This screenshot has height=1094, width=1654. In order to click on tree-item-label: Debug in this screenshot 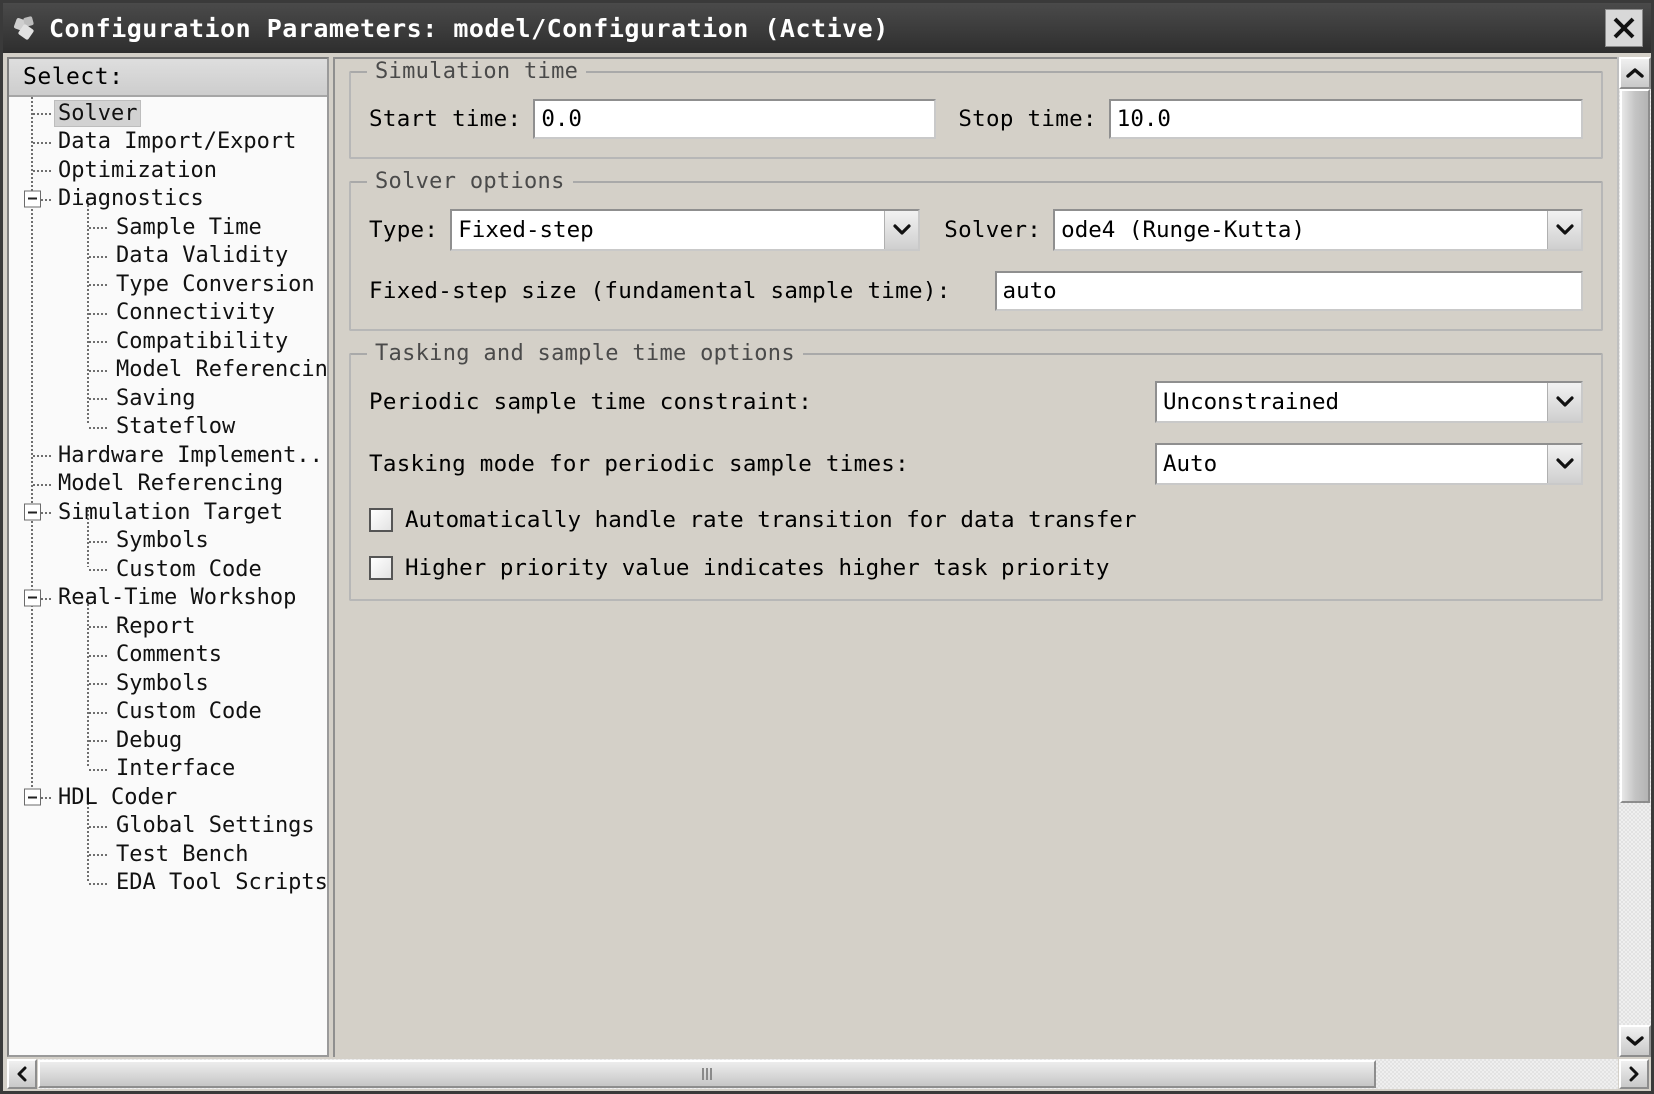, I will do `click(149, 740)`.